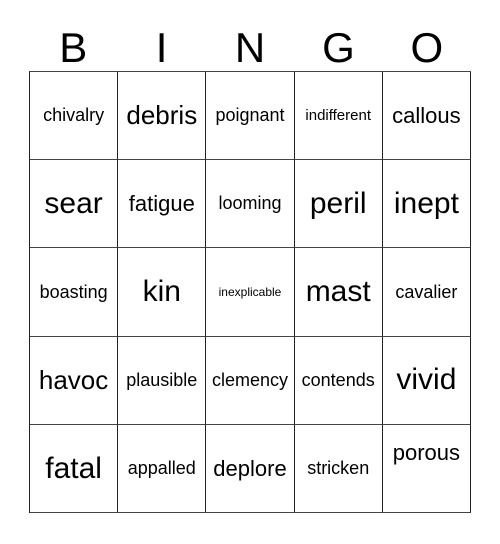  I want to click on bingo-cell: boasting, so click(74, 292).